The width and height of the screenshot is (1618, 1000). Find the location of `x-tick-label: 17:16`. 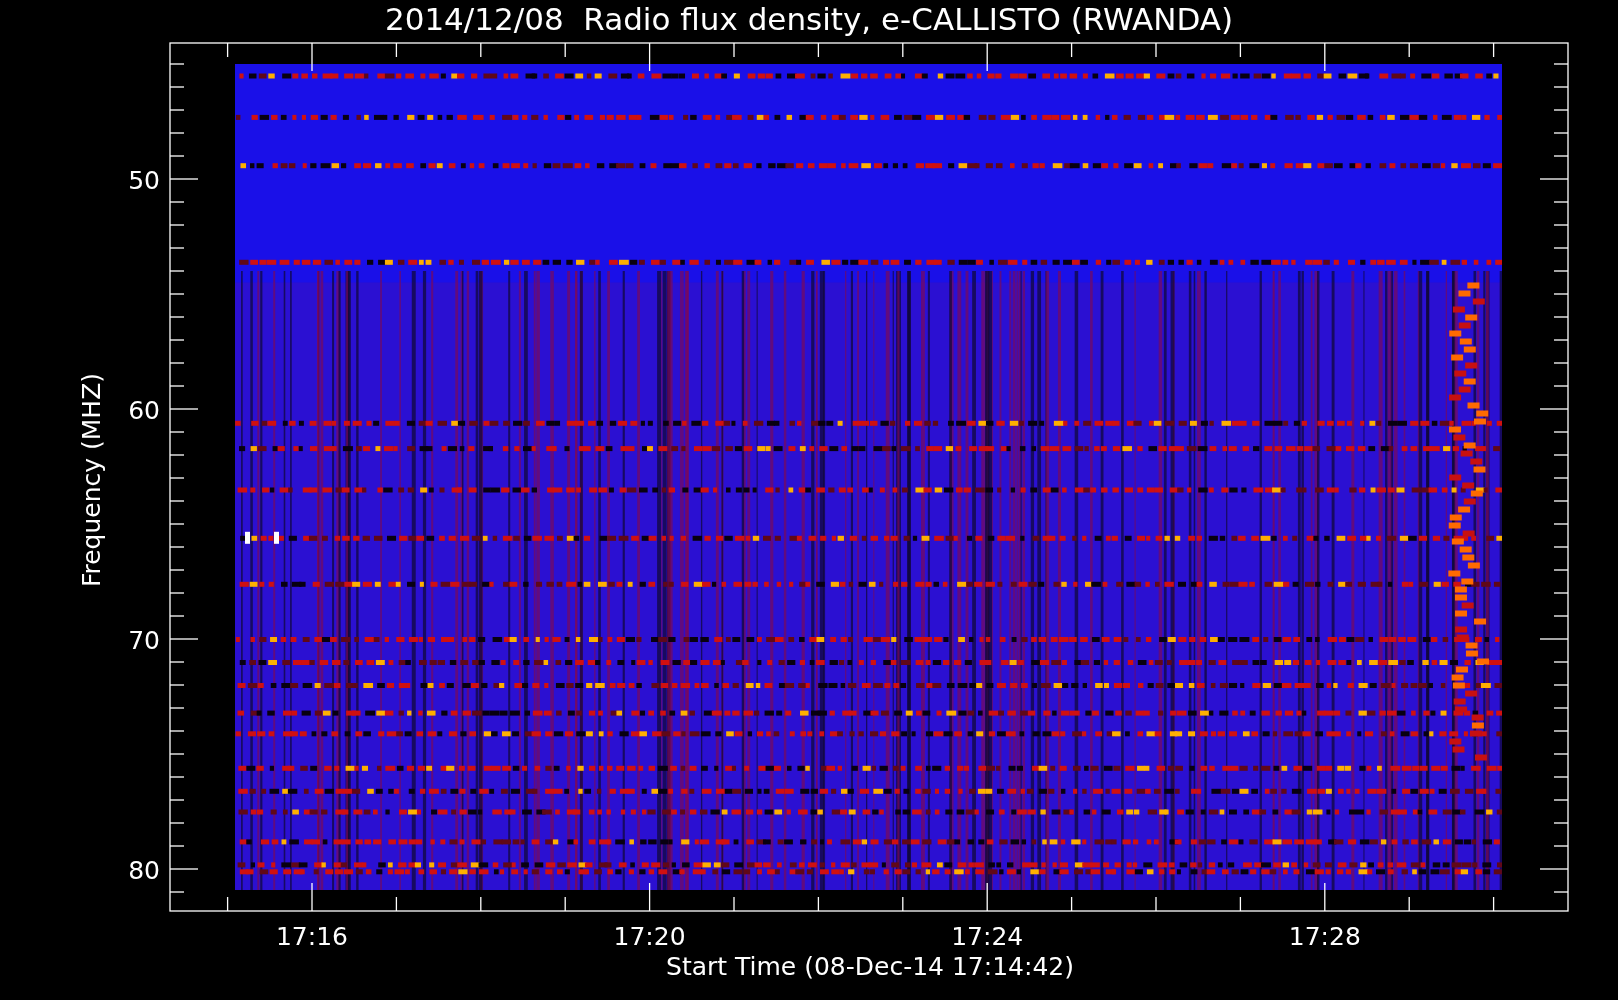

x-tick-label: 17:16 is located at coordinates (312, 936).